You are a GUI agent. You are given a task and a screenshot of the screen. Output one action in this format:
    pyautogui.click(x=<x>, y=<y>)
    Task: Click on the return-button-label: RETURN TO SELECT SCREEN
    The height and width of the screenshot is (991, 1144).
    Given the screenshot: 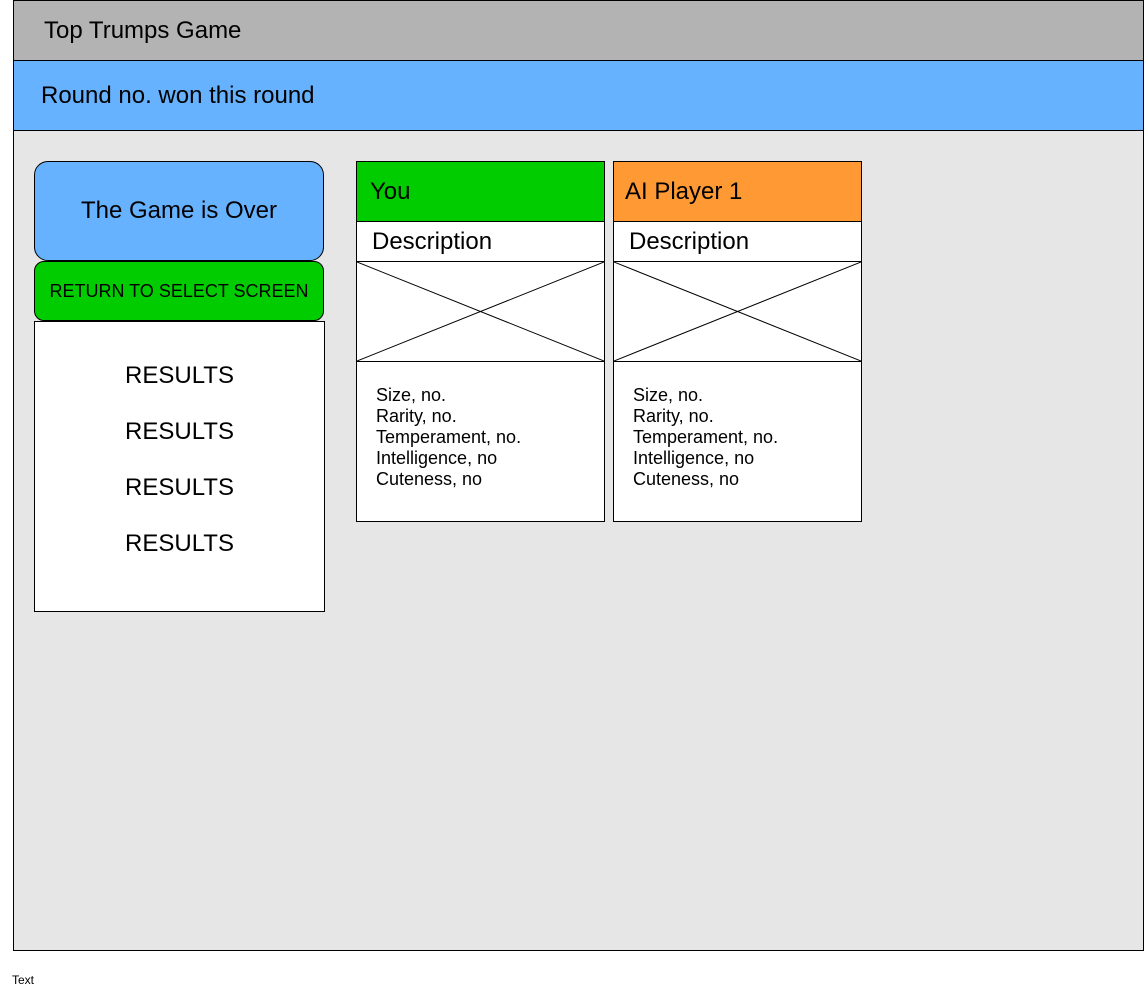 What is the action you would take?
    pyautogui.click(x=179, y=290)
    